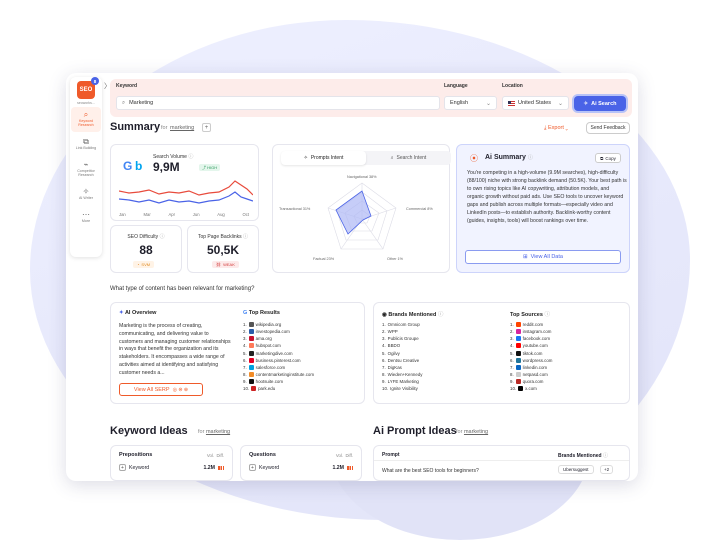  Describe the element at coordinates (535, 103) in the screenshot. I see `location-select: United States ⌄` at that location.